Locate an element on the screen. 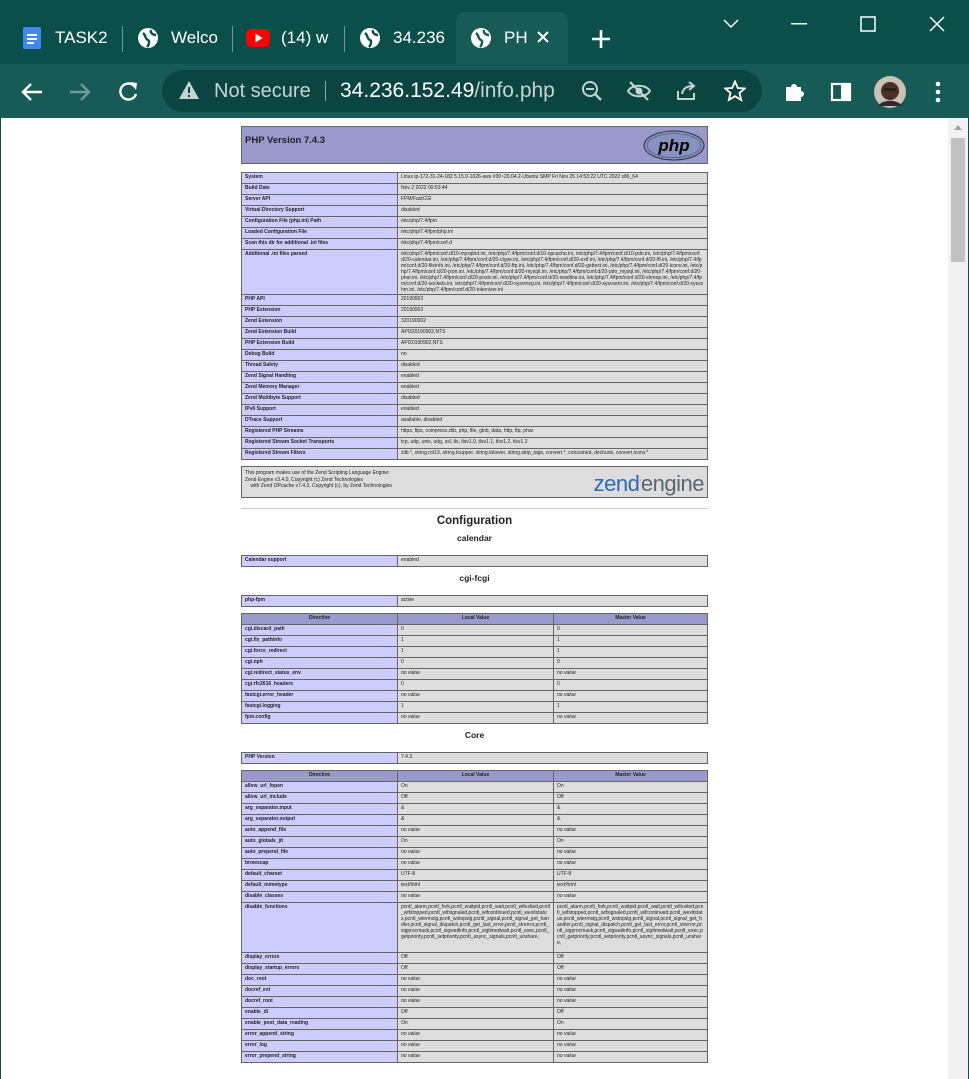  table-row: Zend Extension 320190902 is located at coordinates (474, 322).